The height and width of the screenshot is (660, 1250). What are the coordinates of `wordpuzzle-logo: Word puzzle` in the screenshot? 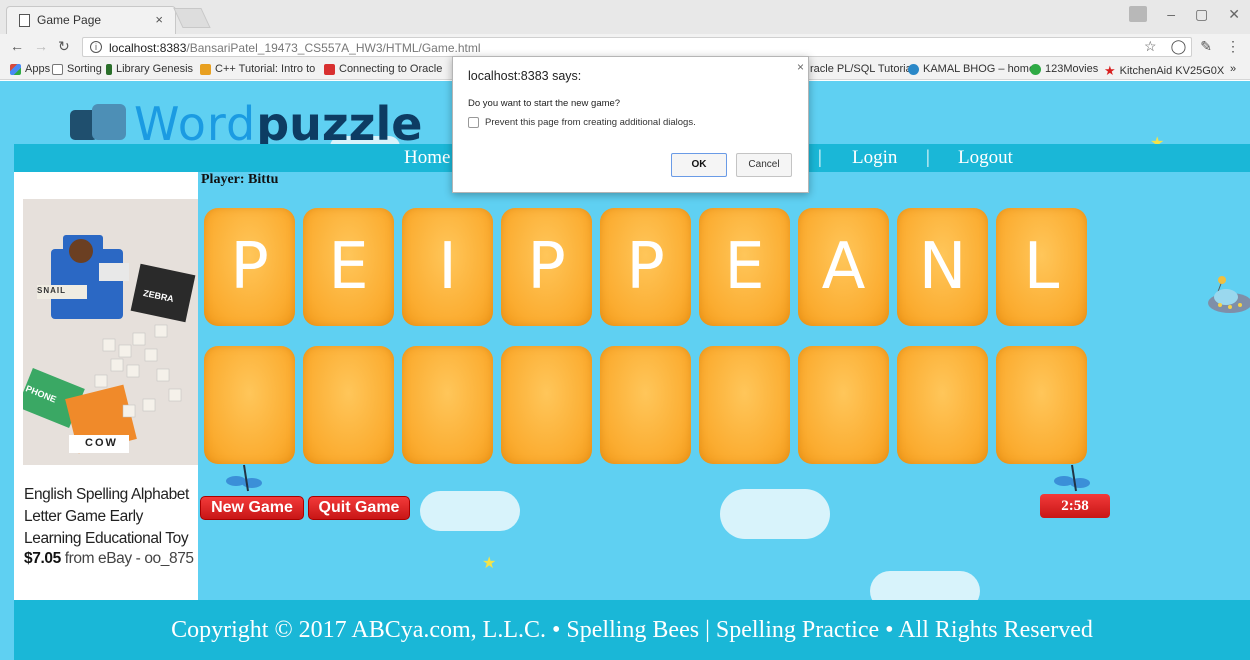 It's located at (246, 124).